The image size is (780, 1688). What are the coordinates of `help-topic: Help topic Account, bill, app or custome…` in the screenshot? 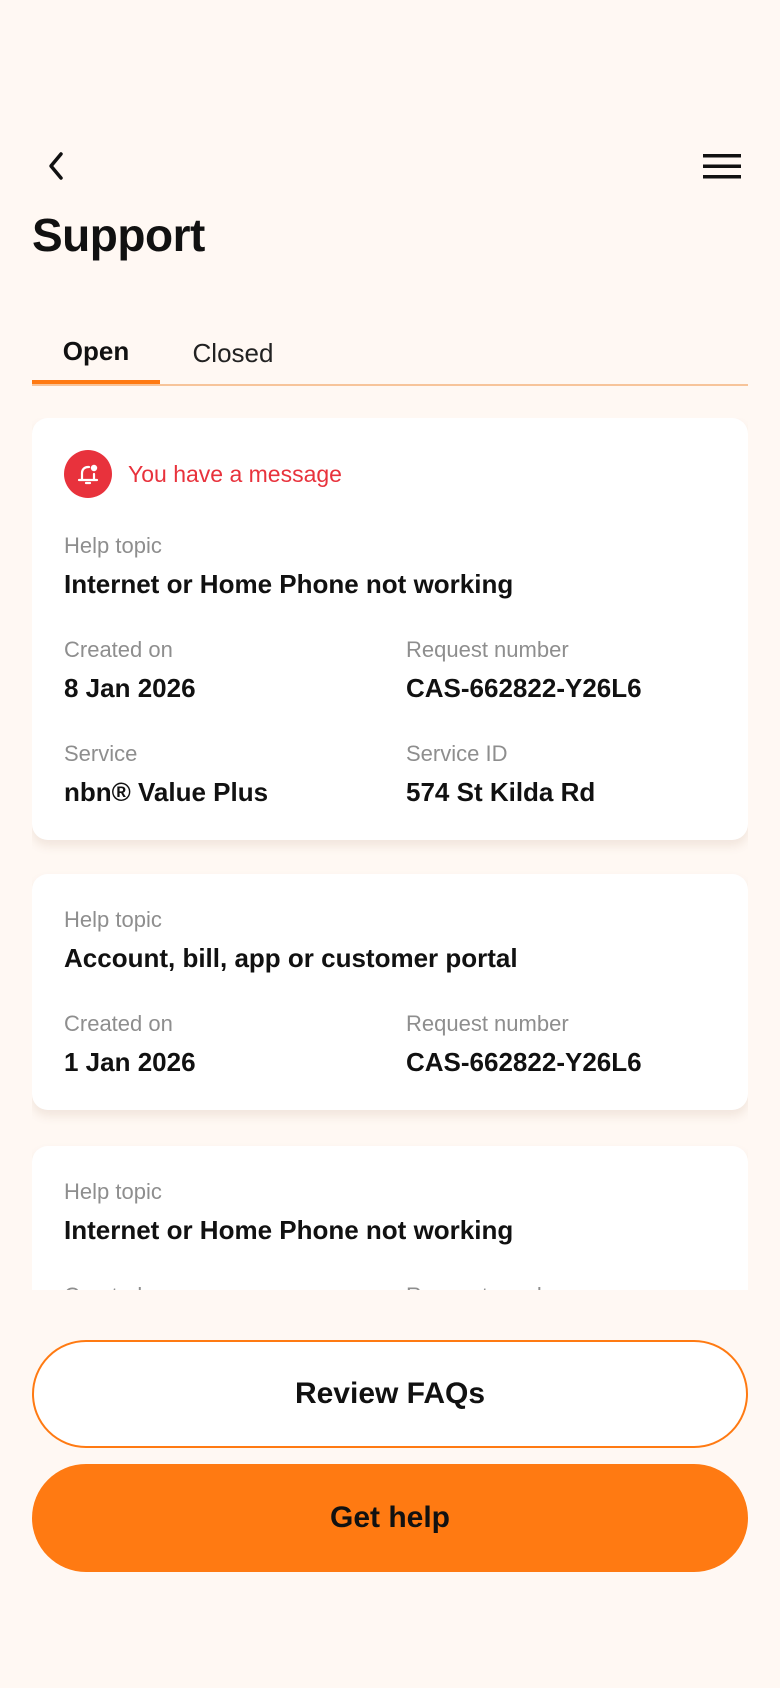 It's located at (291, 941).